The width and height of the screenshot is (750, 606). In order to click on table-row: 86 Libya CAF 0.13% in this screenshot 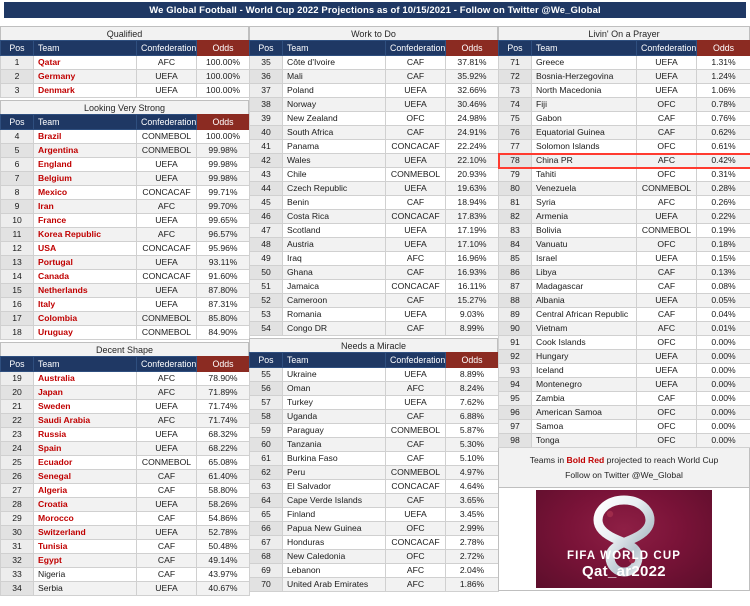, I will do `click(624, 272)`.